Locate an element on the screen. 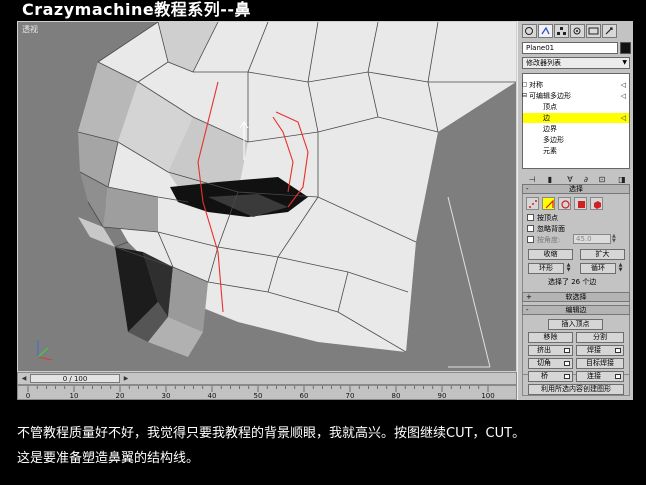 The width and height of the screenshot is (646, 485). stack-item-label: 边界 is located at coordinates (550, 129).